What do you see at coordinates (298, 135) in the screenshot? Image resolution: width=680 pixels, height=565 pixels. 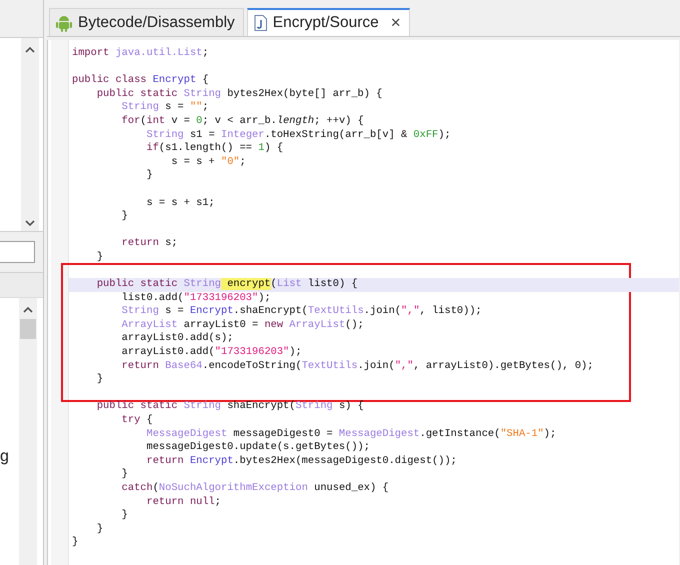 I see `code-line: String s1 = Integer.toHexString(arr_b[v] & 0xFF);` at bounding box center [298, 135].